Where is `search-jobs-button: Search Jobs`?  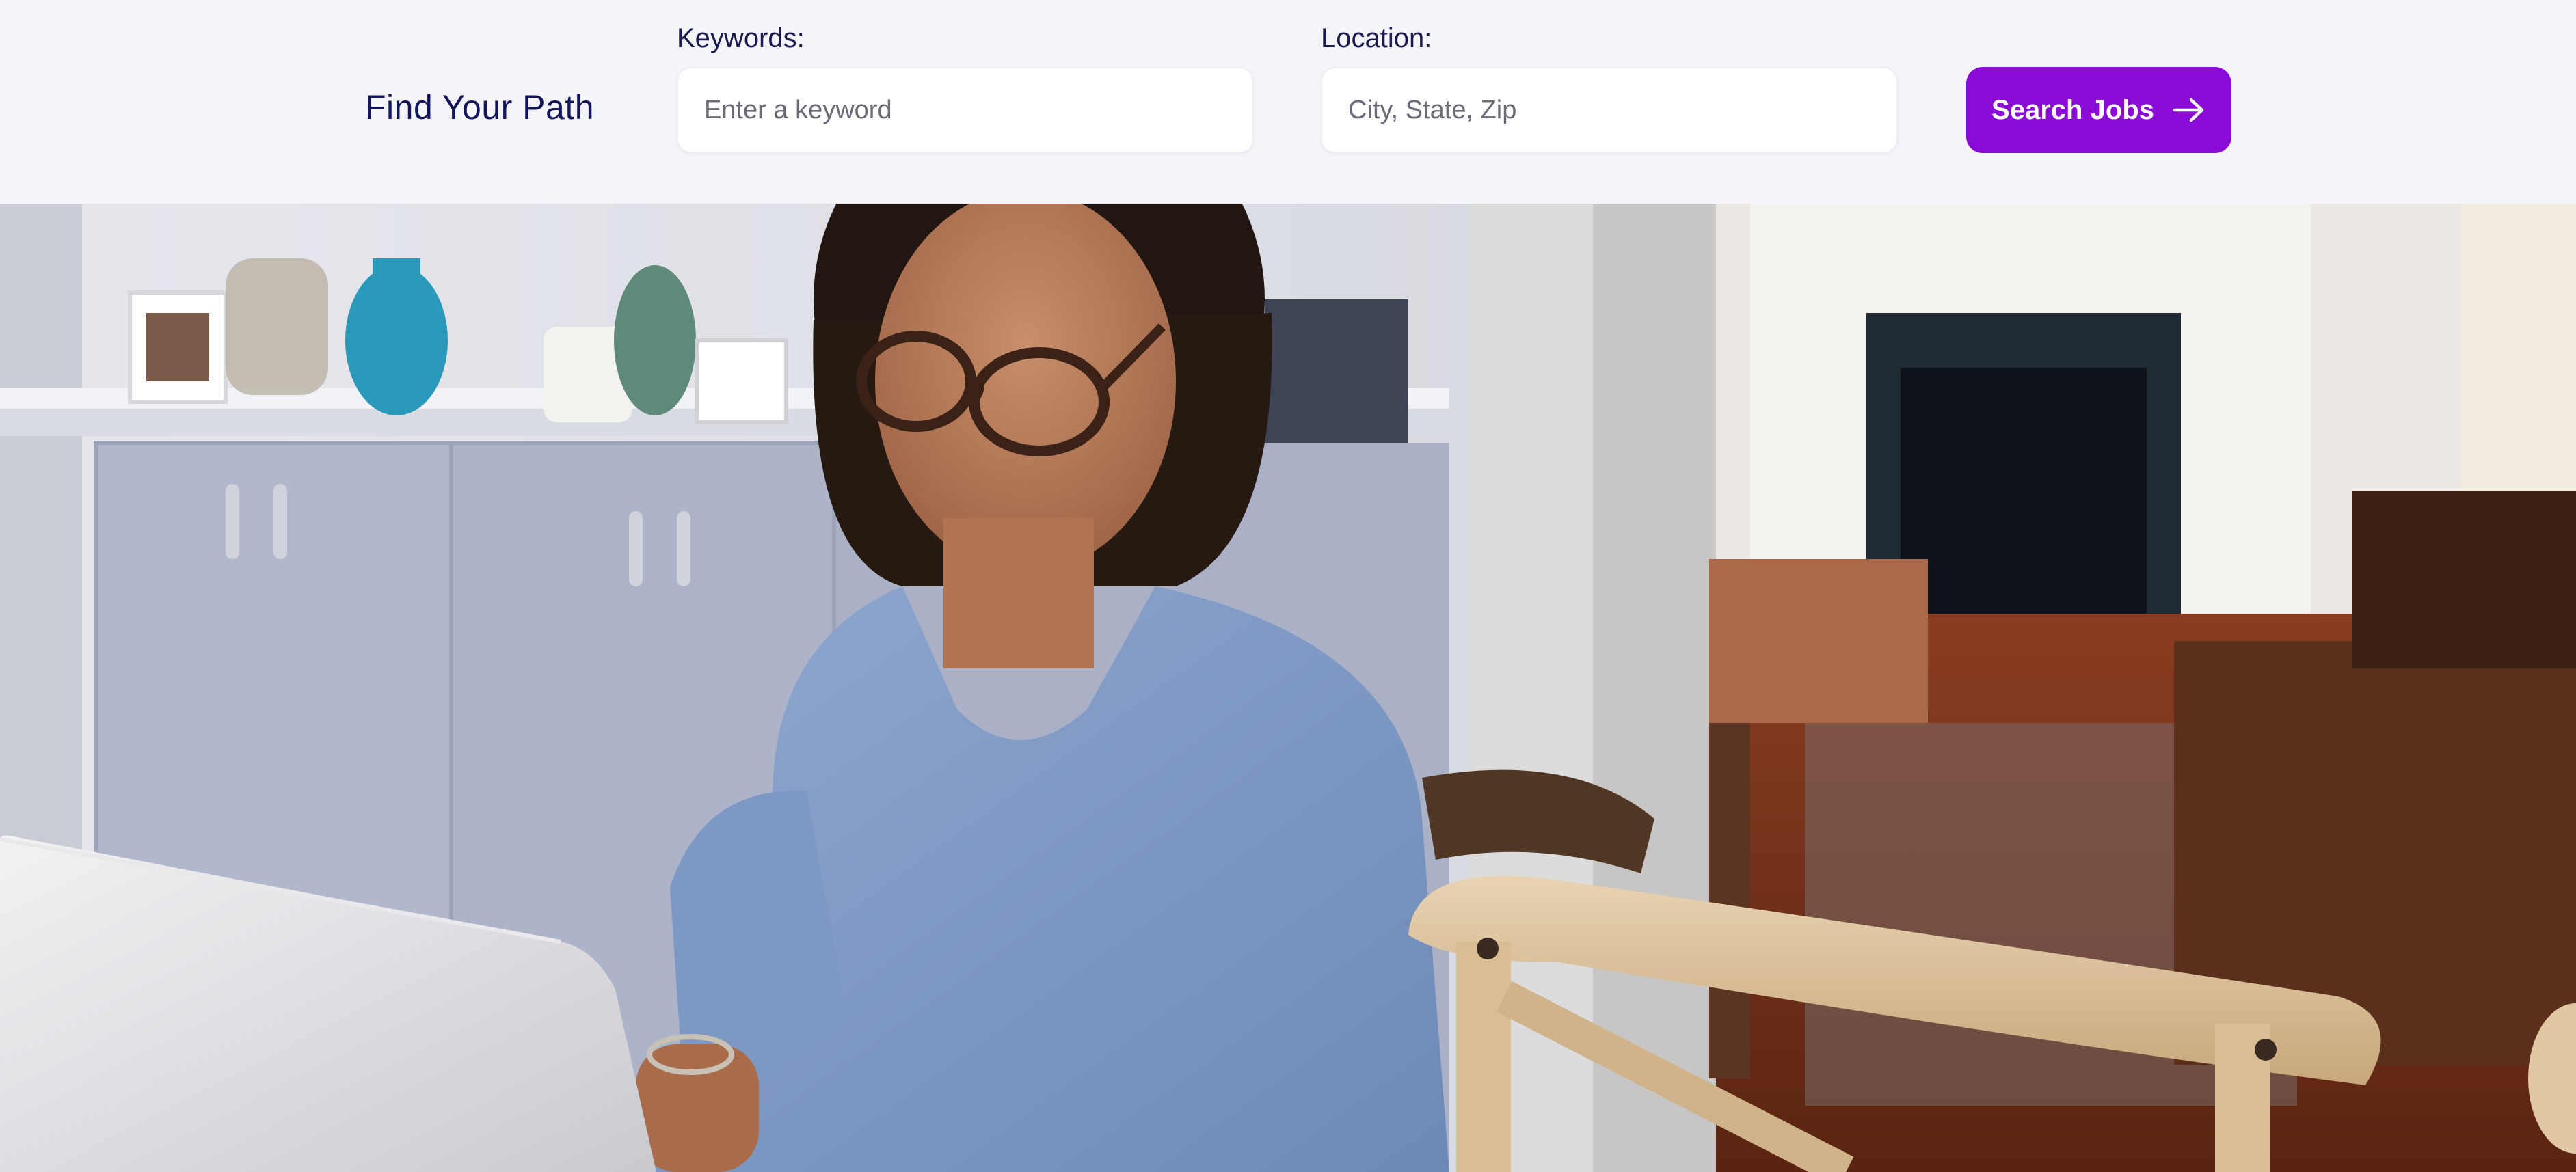
search-jobs-button: Search Jobs is located at coordinates (2098, 110).